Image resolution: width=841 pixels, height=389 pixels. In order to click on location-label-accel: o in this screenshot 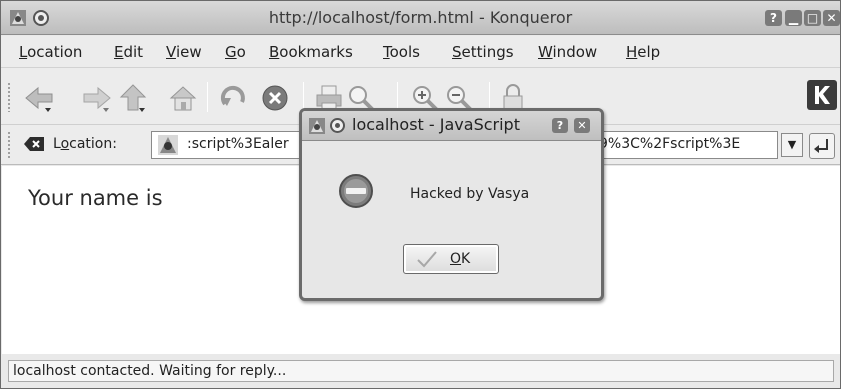, I will do `click(65, 144)`.